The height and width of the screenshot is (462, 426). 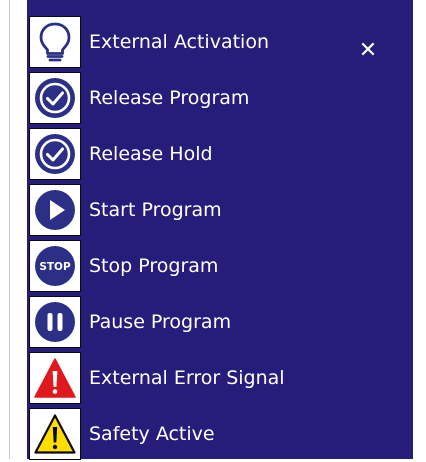 What do you see at coordinates (154, 266) in the screenshot?
I see `stop-program-label: Stop Program` at bounding box center [154, 266].